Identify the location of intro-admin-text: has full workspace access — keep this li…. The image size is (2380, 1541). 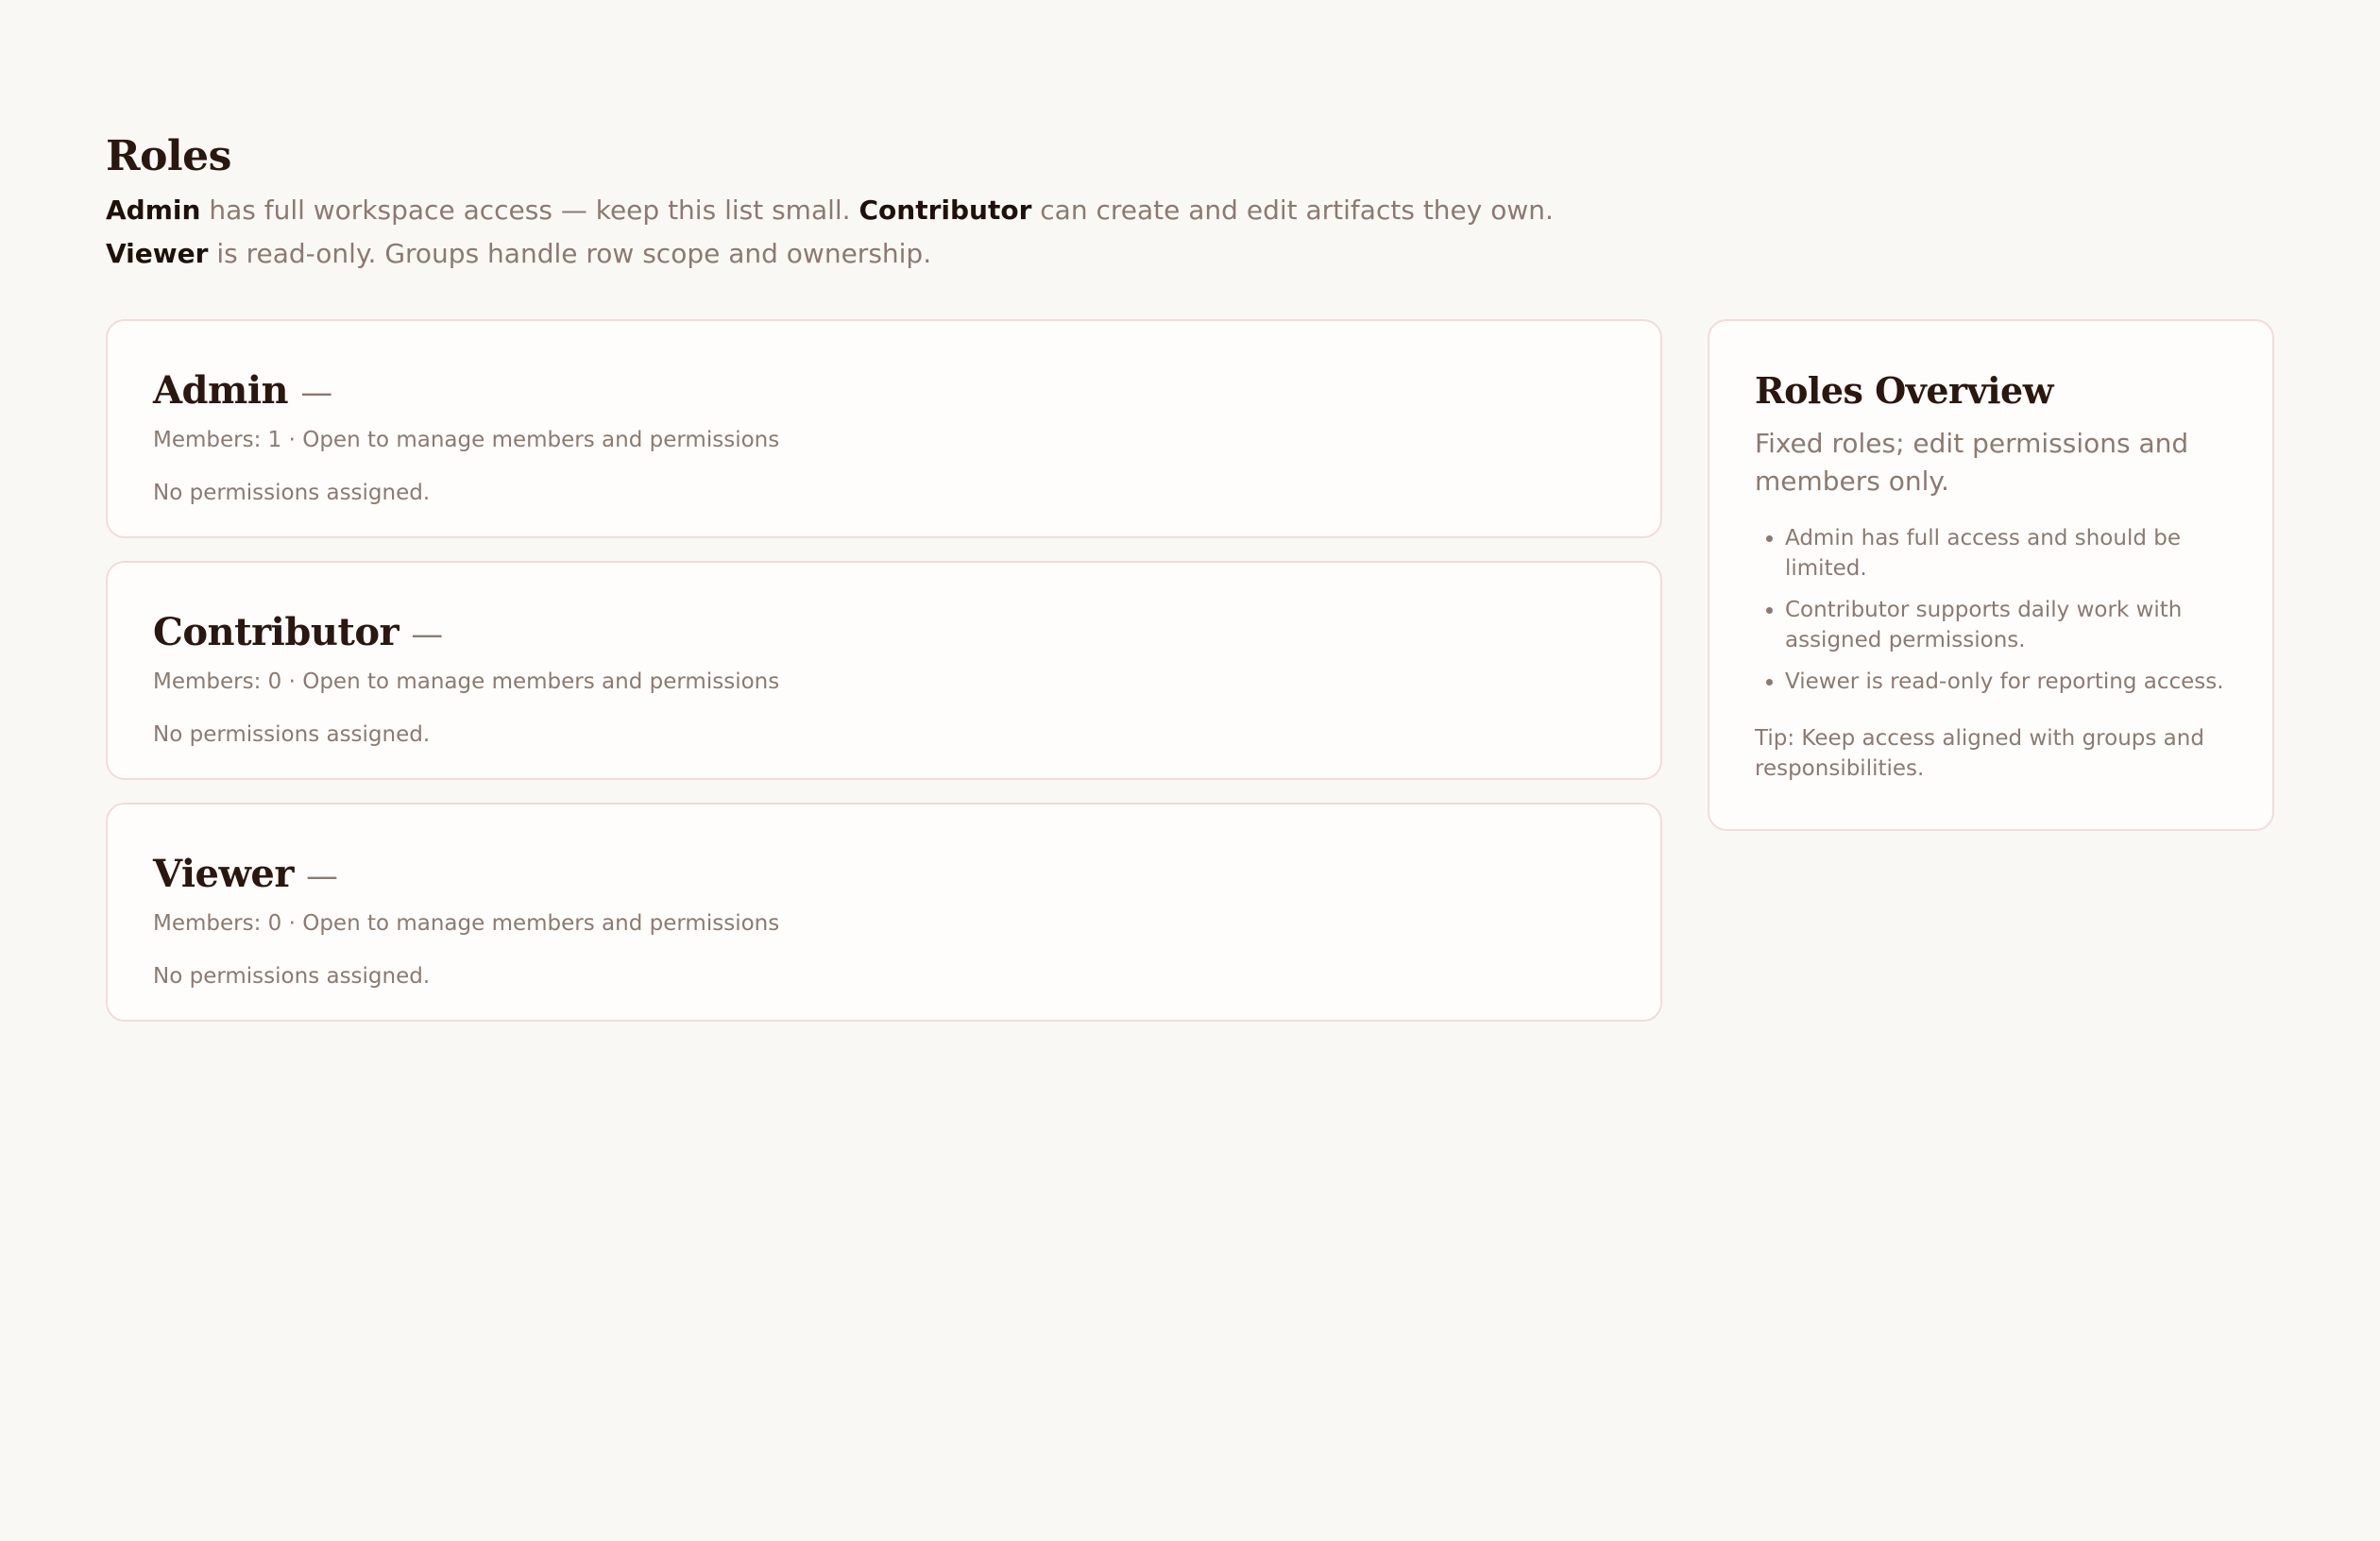
(529, 210).